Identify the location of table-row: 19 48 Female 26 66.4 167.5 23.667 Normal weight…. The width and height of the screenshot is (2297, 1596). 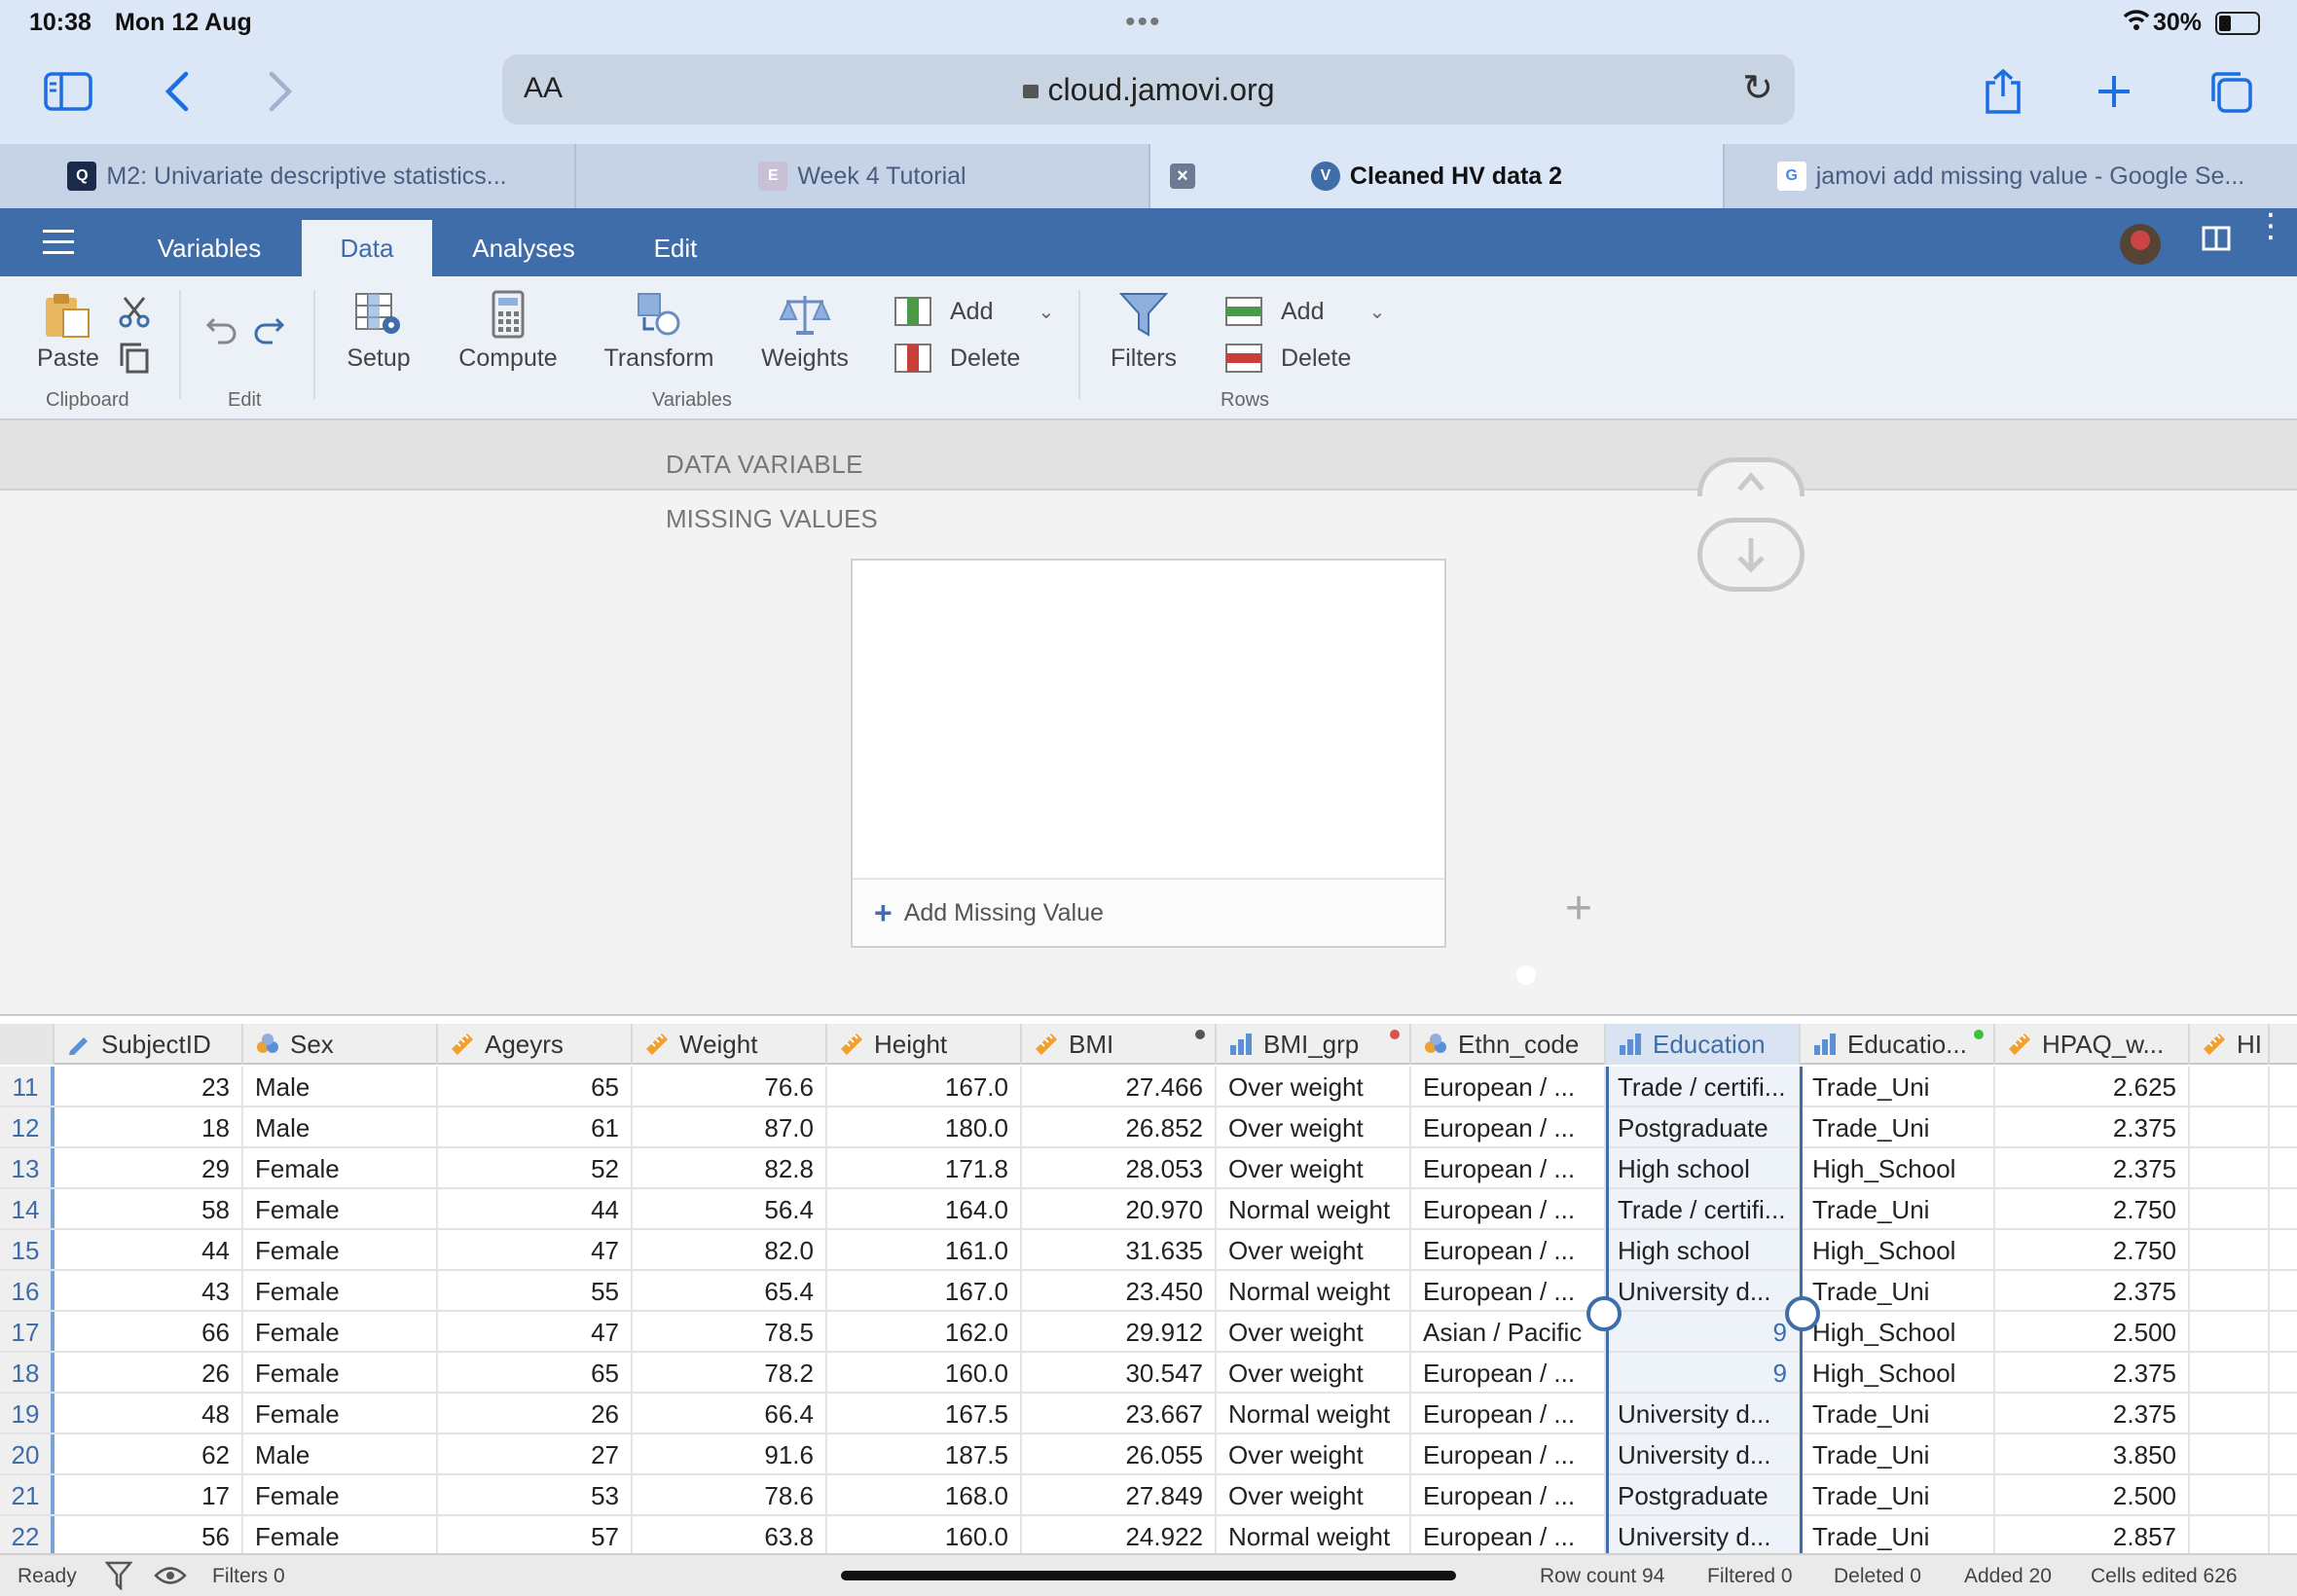
(1148, 1414).